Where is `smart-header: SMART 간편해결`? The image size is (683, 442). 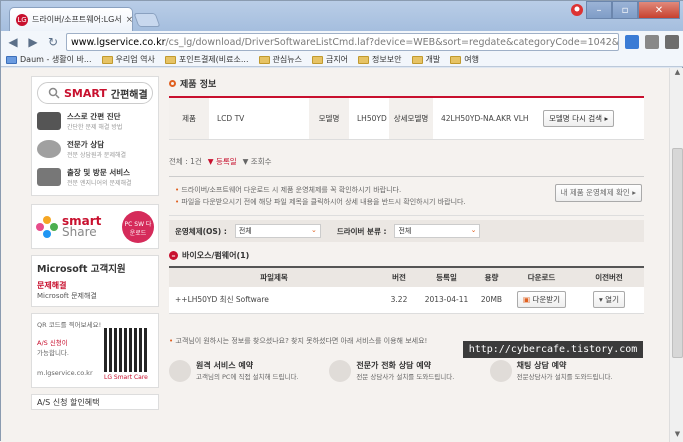 smart-header: SMART 간편해결 is located at coordinates (95, 93).